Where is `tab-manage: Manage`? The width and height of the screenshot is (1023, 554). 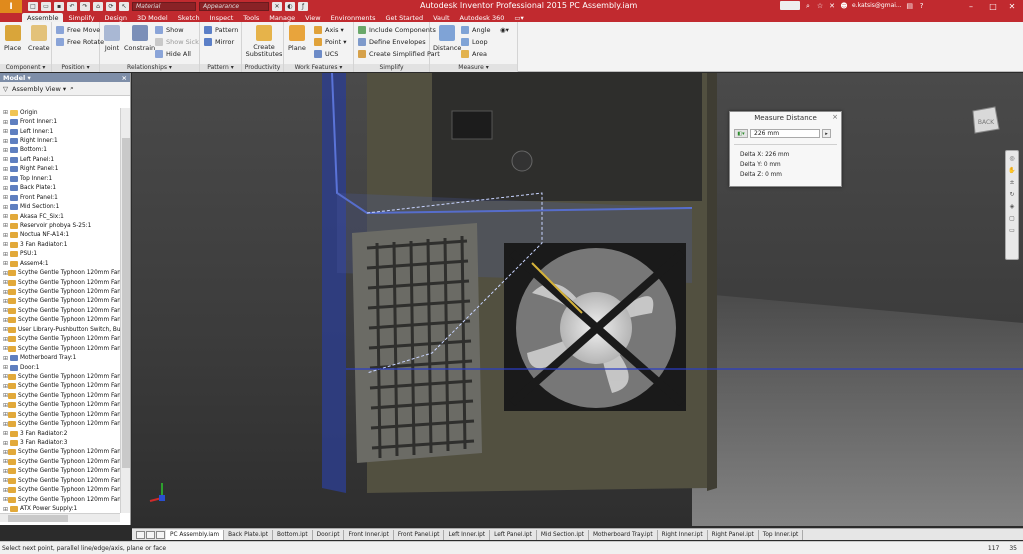 tab-manage: Manage is located at coordinates (282, 17).